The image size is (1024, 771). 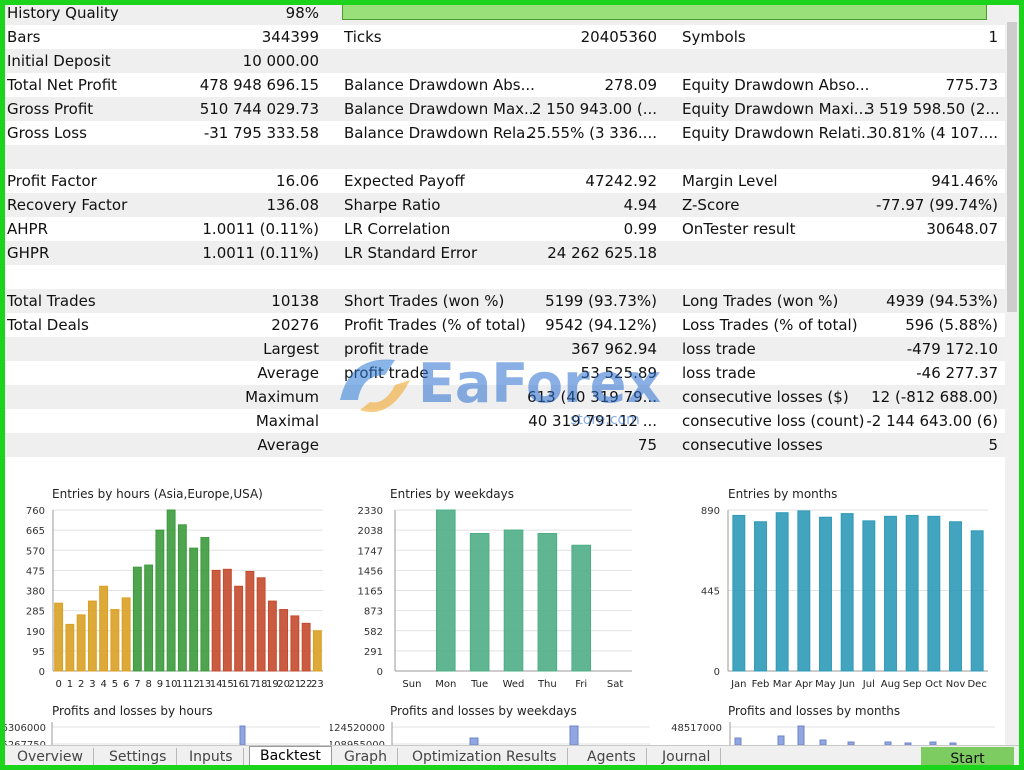 I want to click on x-tick-label: 9, so click(x=160, y=684).